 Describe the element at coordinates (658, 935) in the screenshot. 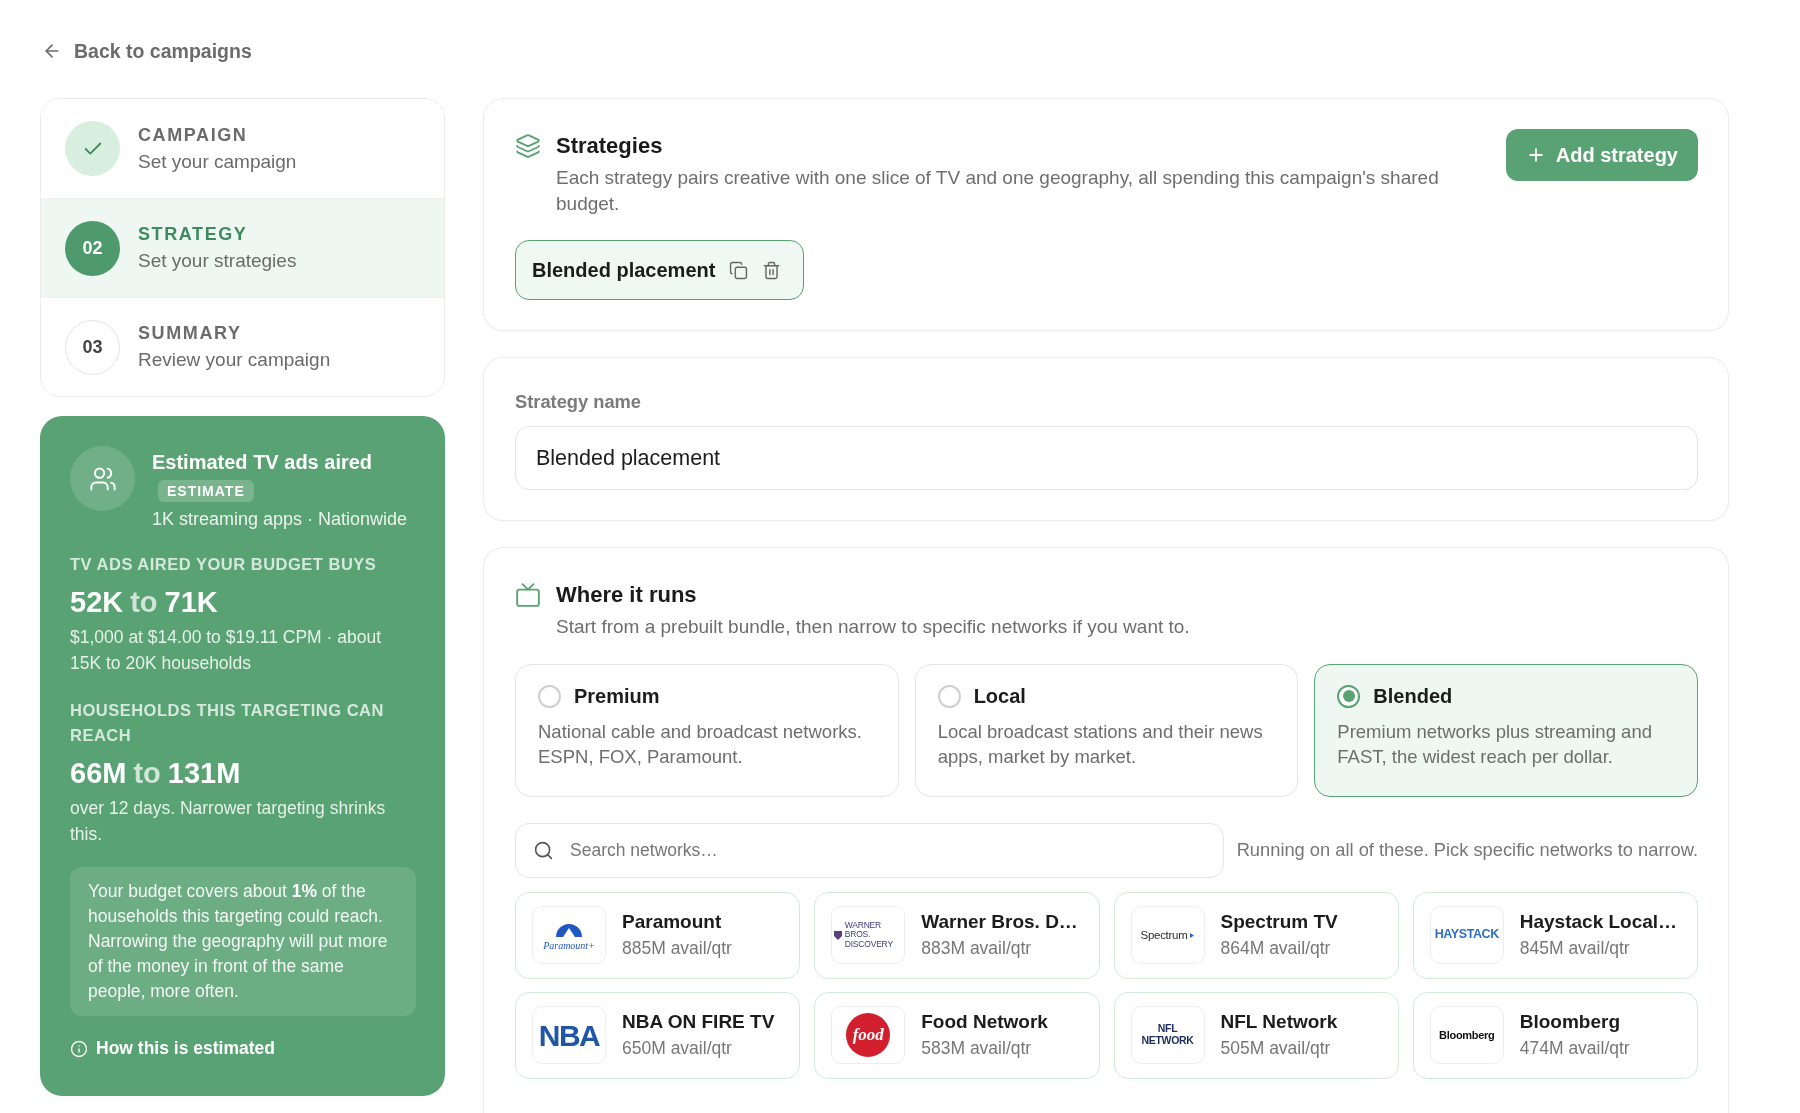

I see `network-card: Paramount+ Paramount 885M avail/qtr` at that location.